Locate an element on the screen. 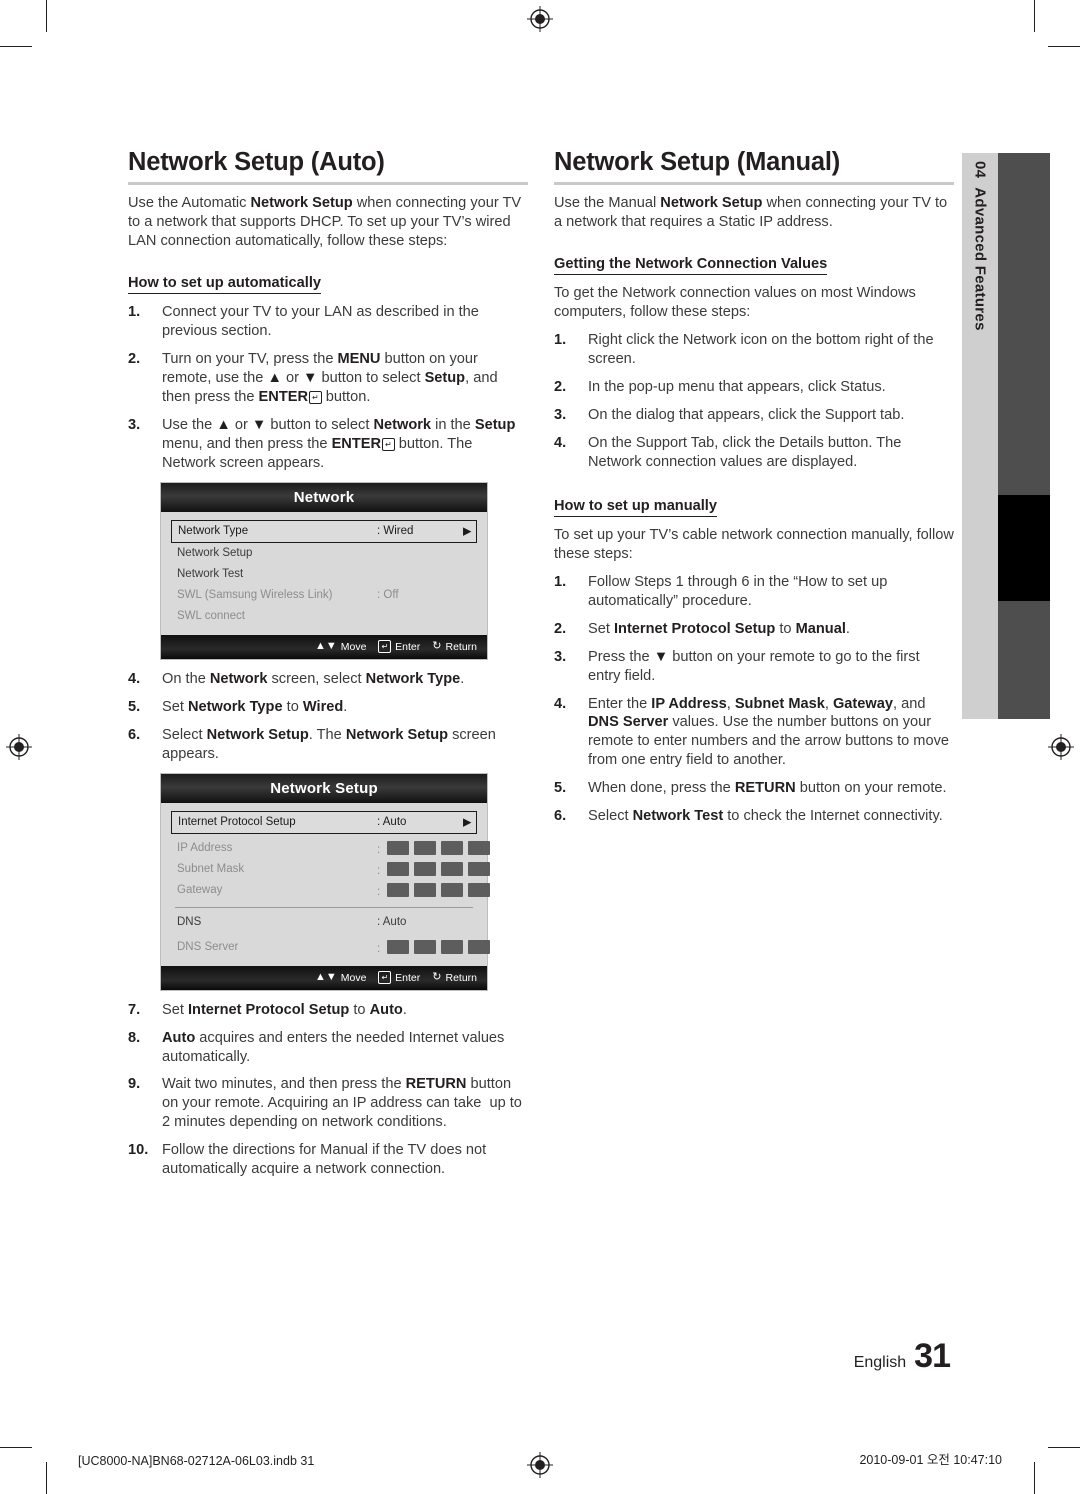 The width and height of the screenshot is (1080, 1494). osd-row-wrap: Internet Protocol Setup : Auto ▶ is located at coordinates (324, 822).